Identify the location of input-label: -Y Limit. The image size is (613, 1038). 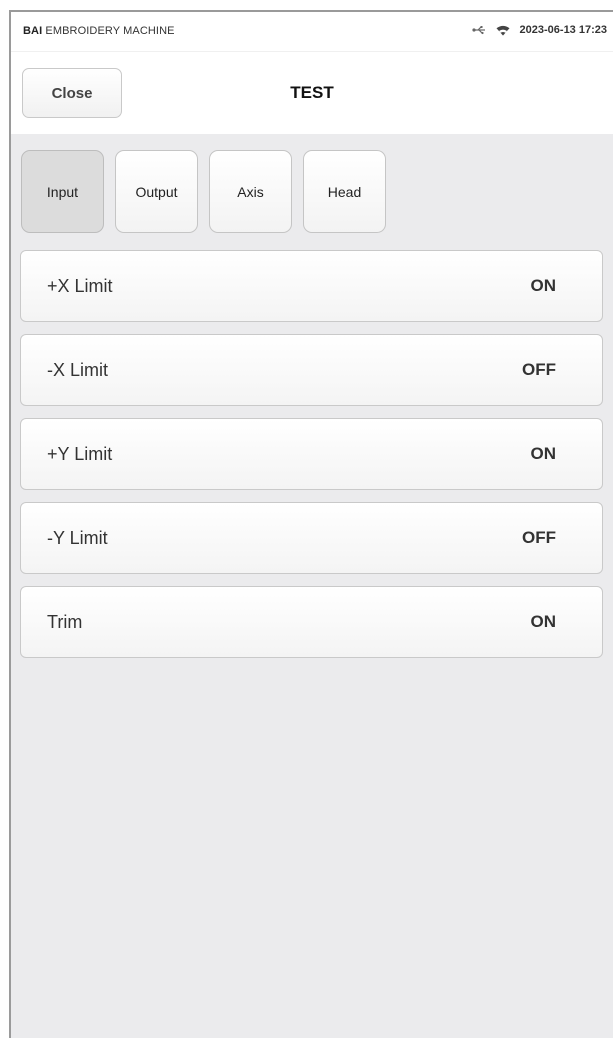
(77, 538).